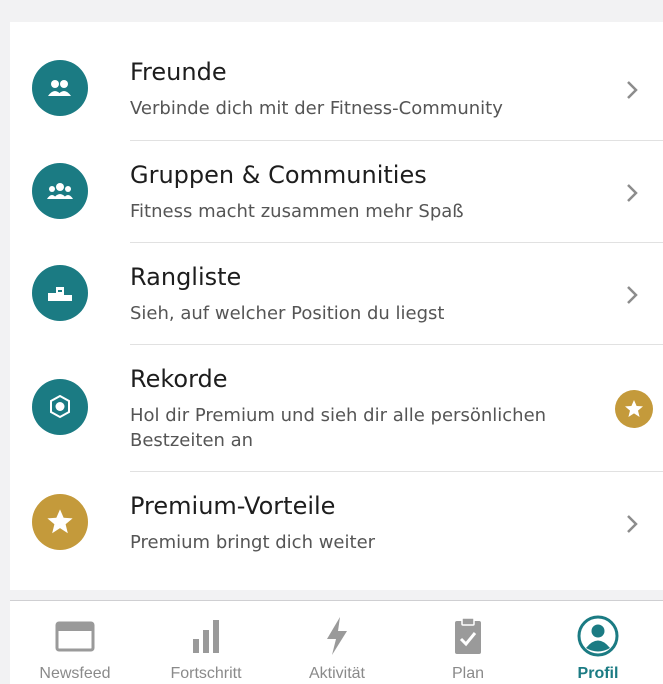  I want to click on tab-plan: Plan, so click(468, 642).